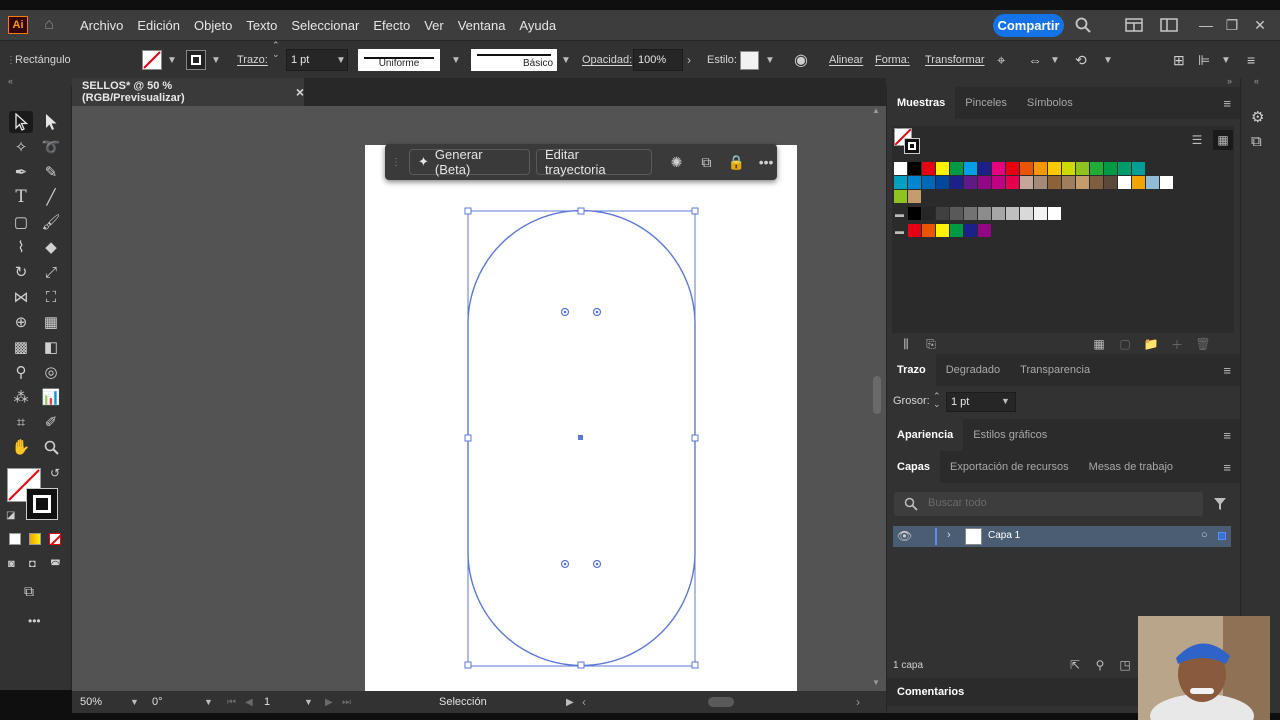 The width and height of the screenshot is (1280, 720). Describe the element at coordinates (21, 122) in the screenshot. I see `selection-tool-icon` at that location.